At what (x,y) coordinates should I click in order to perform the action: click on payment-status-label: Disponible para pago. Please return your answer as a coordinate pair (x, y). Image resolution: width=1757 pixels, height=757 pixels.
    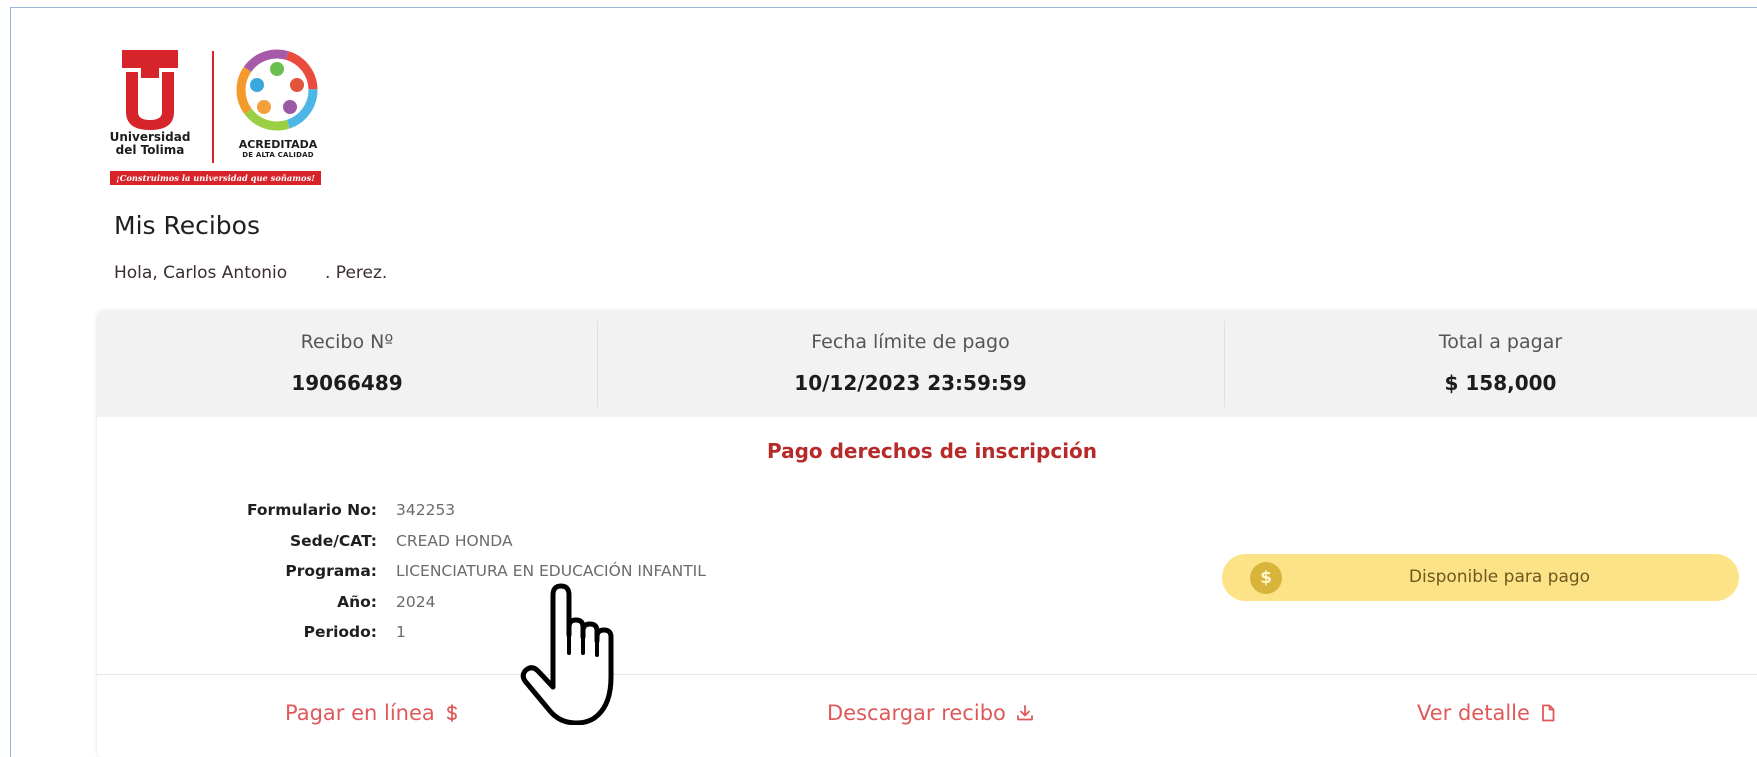
    Looking at the image, I should click on (1499, 577).